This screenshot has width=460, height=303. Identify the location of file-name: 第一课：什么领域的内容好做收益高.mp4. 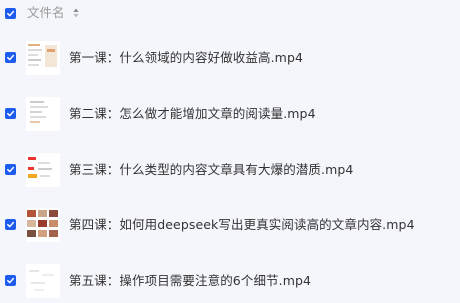
(186, 58).